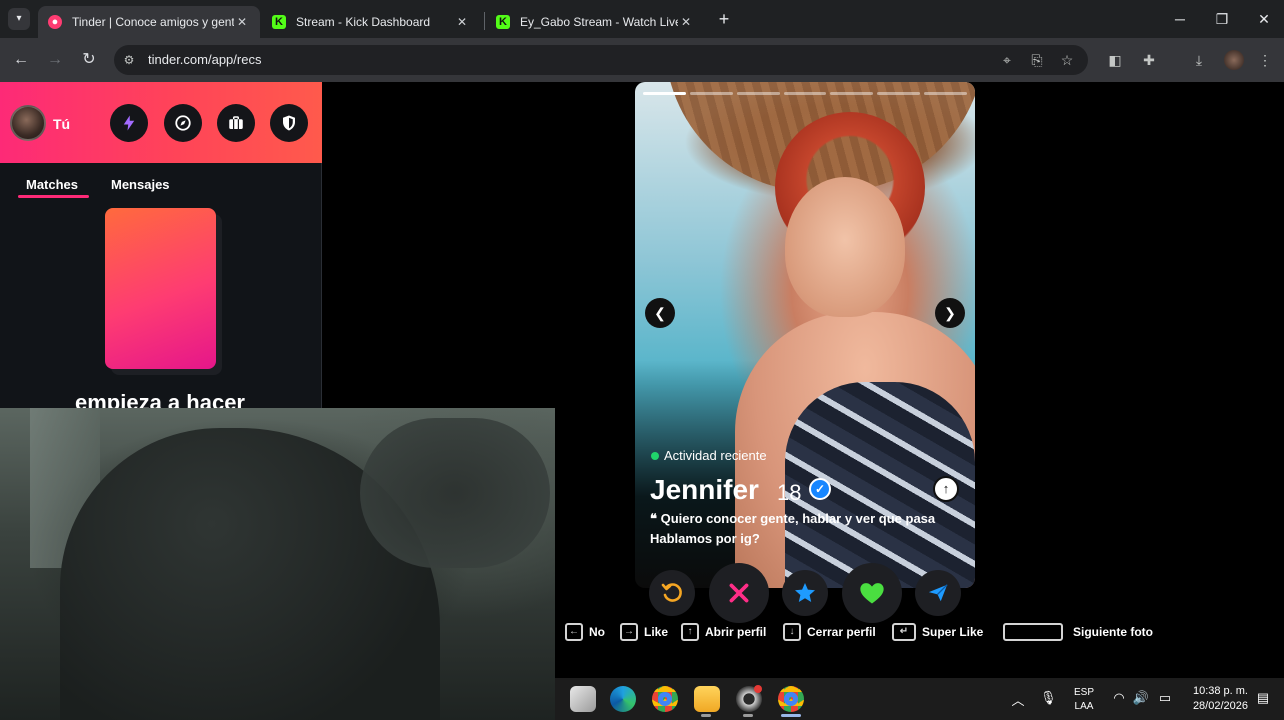 The width and height of the screenshot is (1284, 720). Describe the element at coordinates (1119, 698) in the screenshot. I see `wifi-icon: ◠` at that location.